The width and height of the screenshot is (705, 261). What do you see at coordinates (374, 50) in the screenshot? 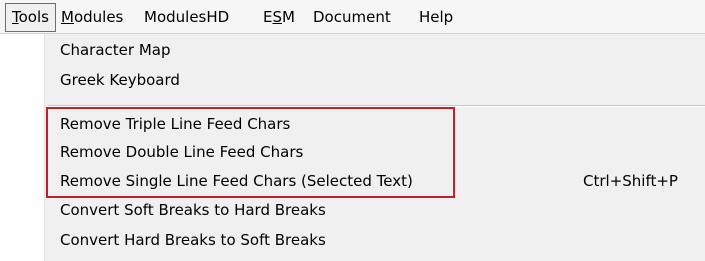
I see `menu-item-character-map: Character Map` at bounding box center [374, 50].